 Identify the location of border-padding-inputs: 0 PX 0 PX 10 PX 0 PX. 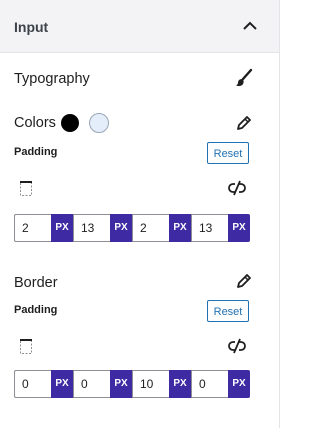
(132, 384).